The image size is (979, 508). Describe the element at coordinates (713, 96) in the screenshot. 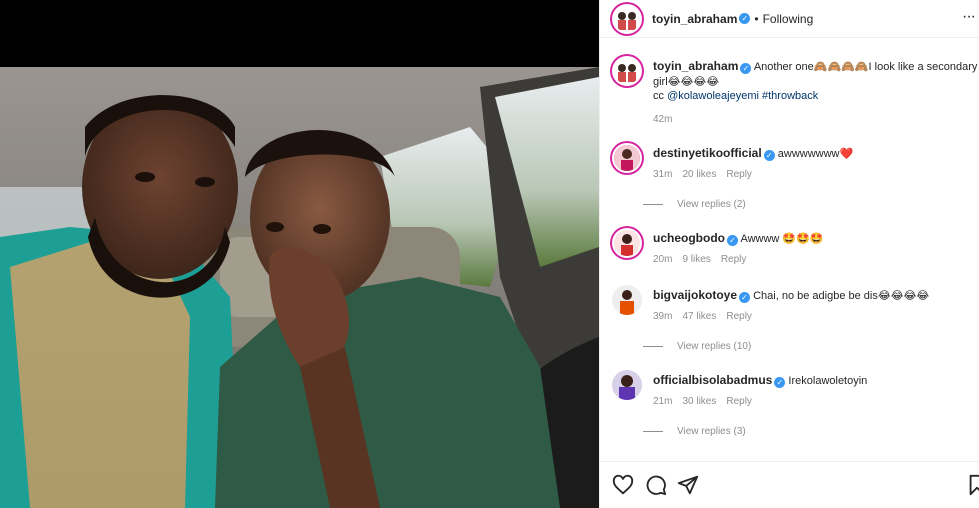

I see `caption-mention-link: @kolawoleajeyemi` at that location.